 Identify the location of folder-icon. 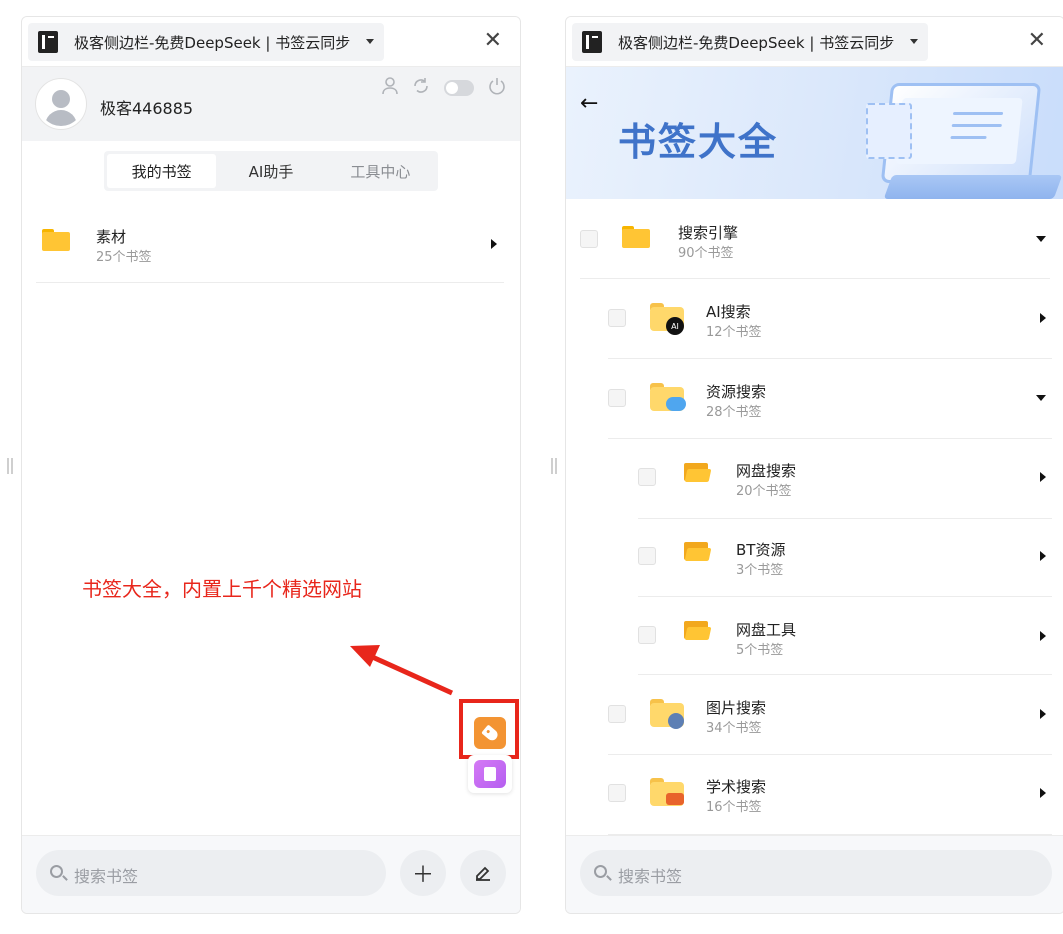
(636, 237).